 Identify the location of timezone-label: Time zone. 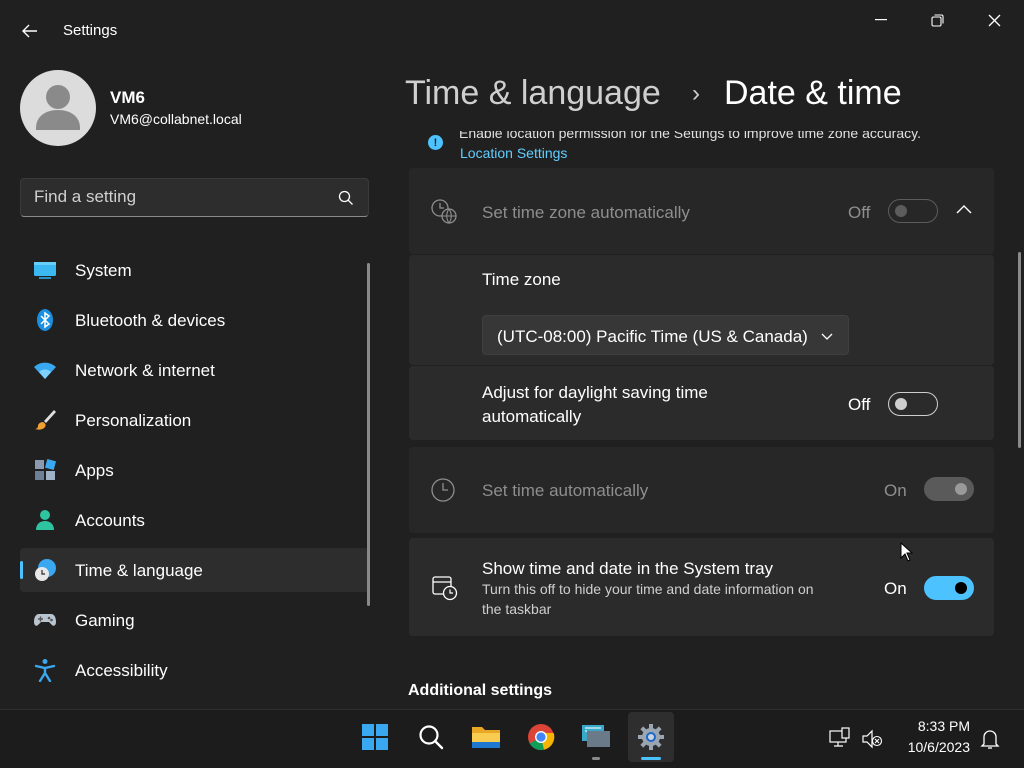
(521, 279).